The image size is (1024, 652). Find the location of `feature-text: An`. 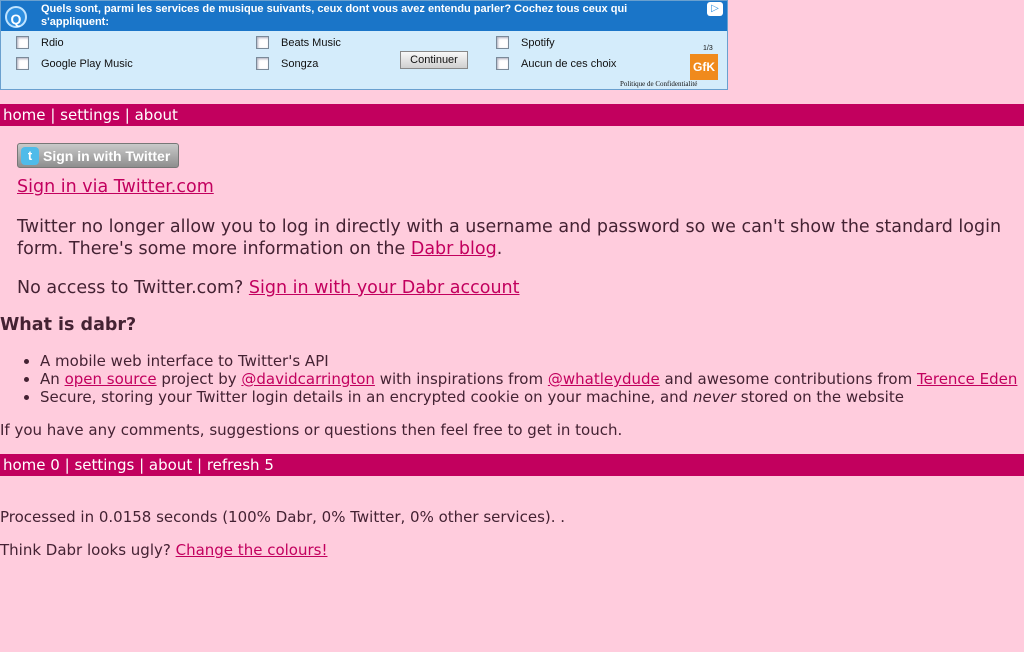

feature-text: An is located at coordinates (50, 379).